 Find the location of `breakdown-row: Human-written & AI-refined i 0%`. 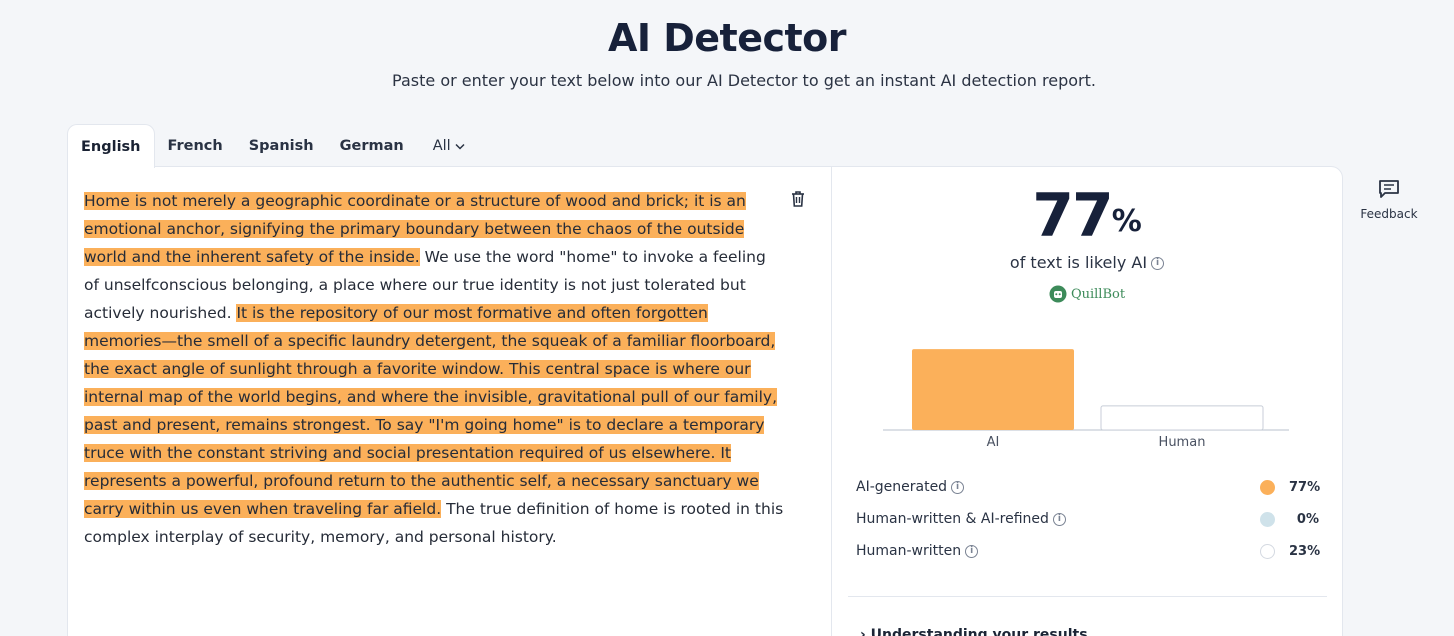

breakdown-row: Human-written & AI-refined i 0% is located at coordinates (1087, 519).